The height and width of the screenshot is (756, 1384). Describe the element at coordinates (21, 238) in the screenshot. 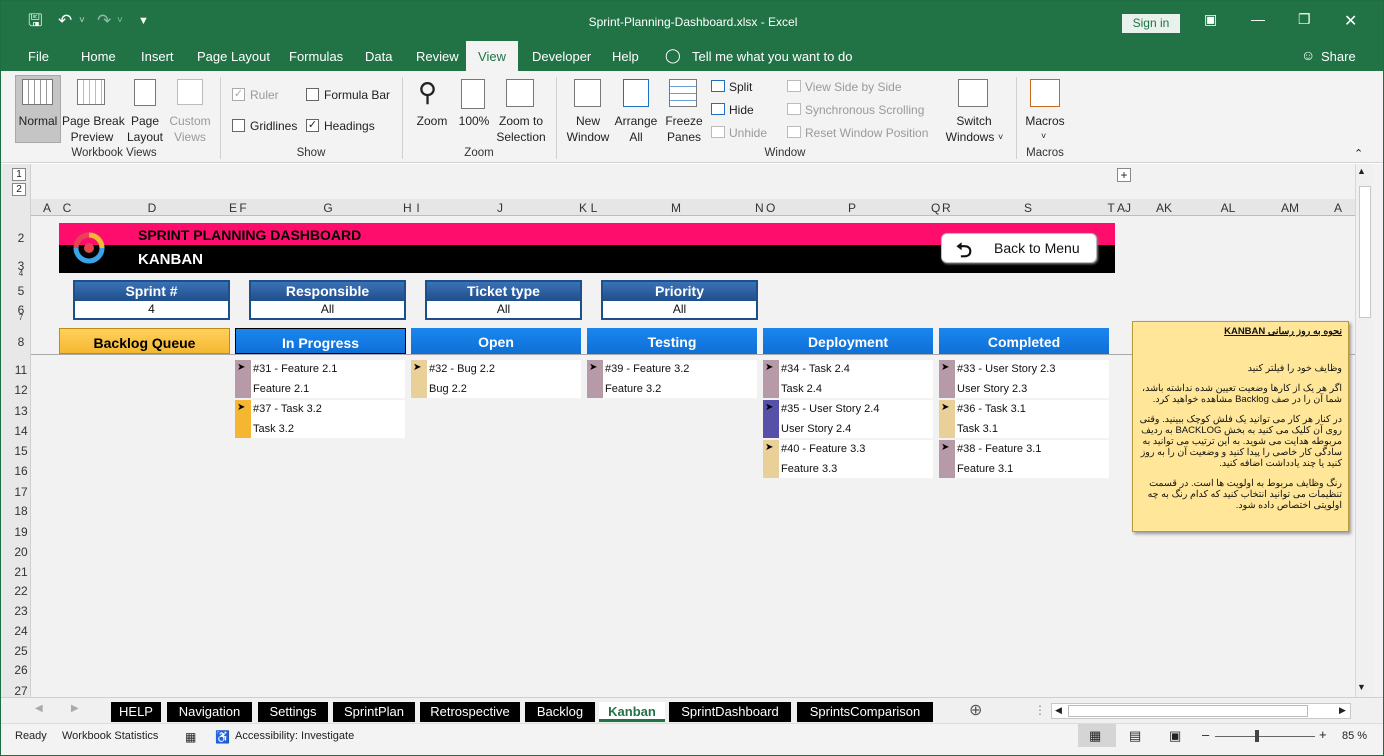

I see `row-header: 2` at that location.